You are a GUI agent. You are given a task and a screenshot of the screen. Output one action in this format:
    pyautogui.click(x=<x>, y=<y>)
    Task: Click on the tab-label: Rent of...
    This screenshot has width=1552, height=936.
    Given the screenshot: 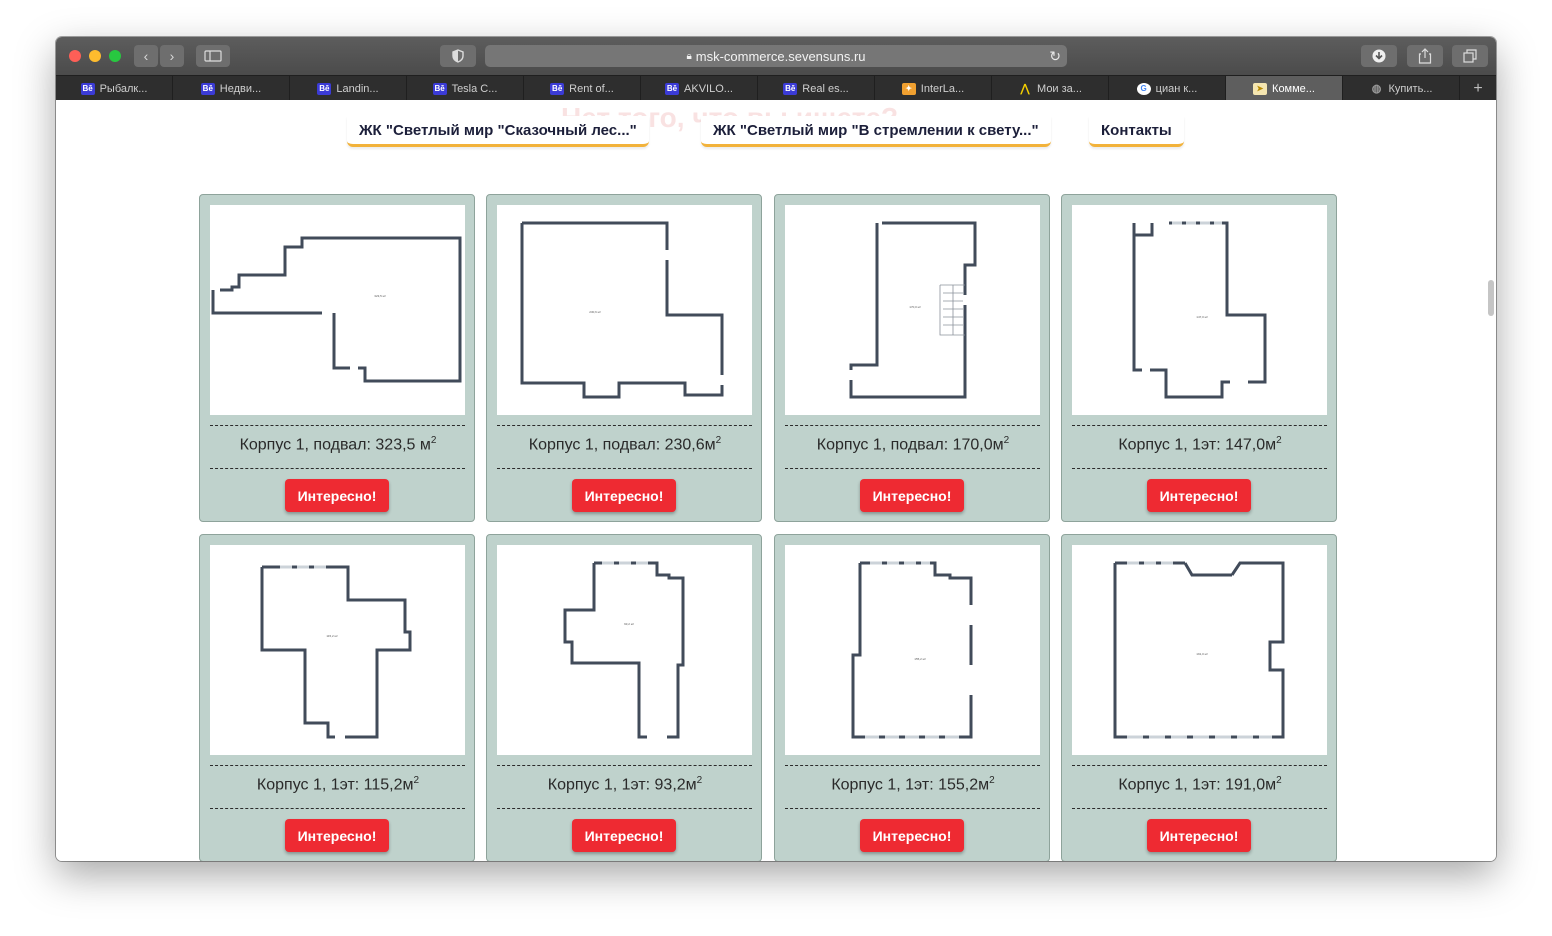 What is the action you would take?
    pyautogui.click(x=591, y=88)
    